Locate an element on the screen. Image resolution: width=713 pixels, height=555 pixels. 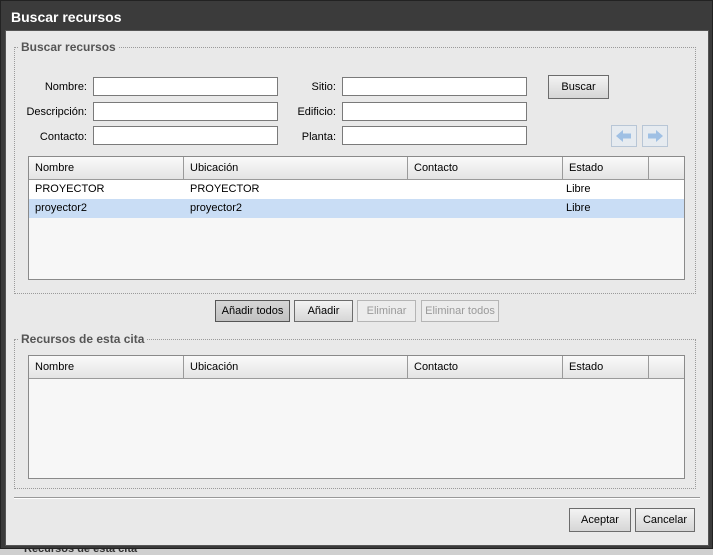
accept-button: Aceptar is located at coordinates (600, 520).